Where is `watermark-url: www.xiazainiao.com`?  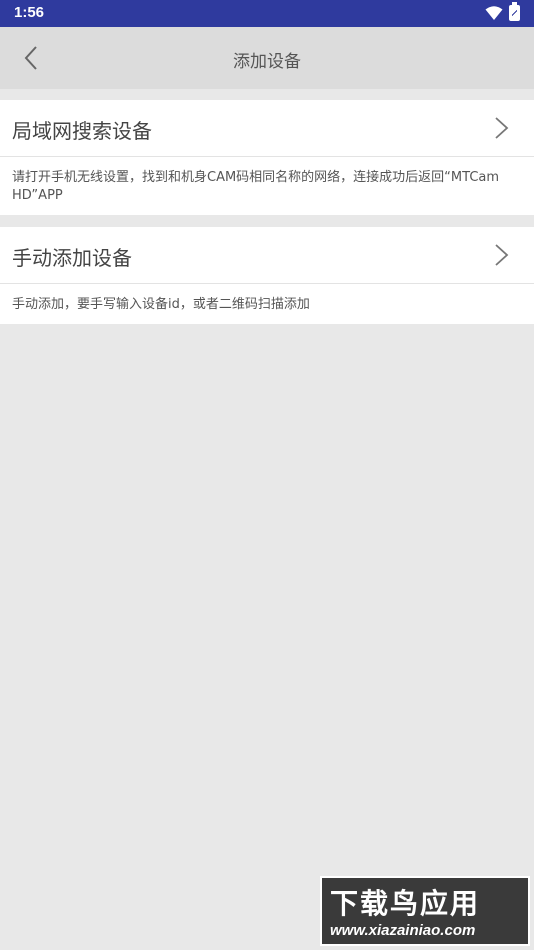
watermark-url: www.xiazainiao.com is located at coordinates (403, 930).